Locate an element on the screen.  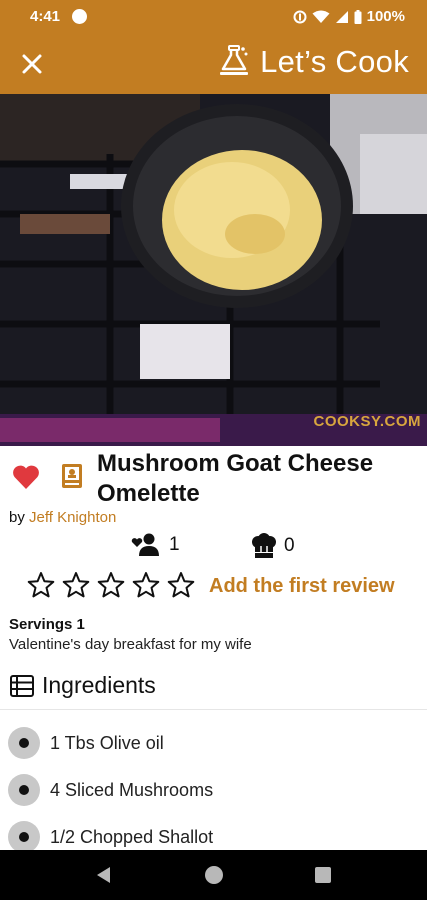
user-heart-icon is located at coordinates (145, 544).